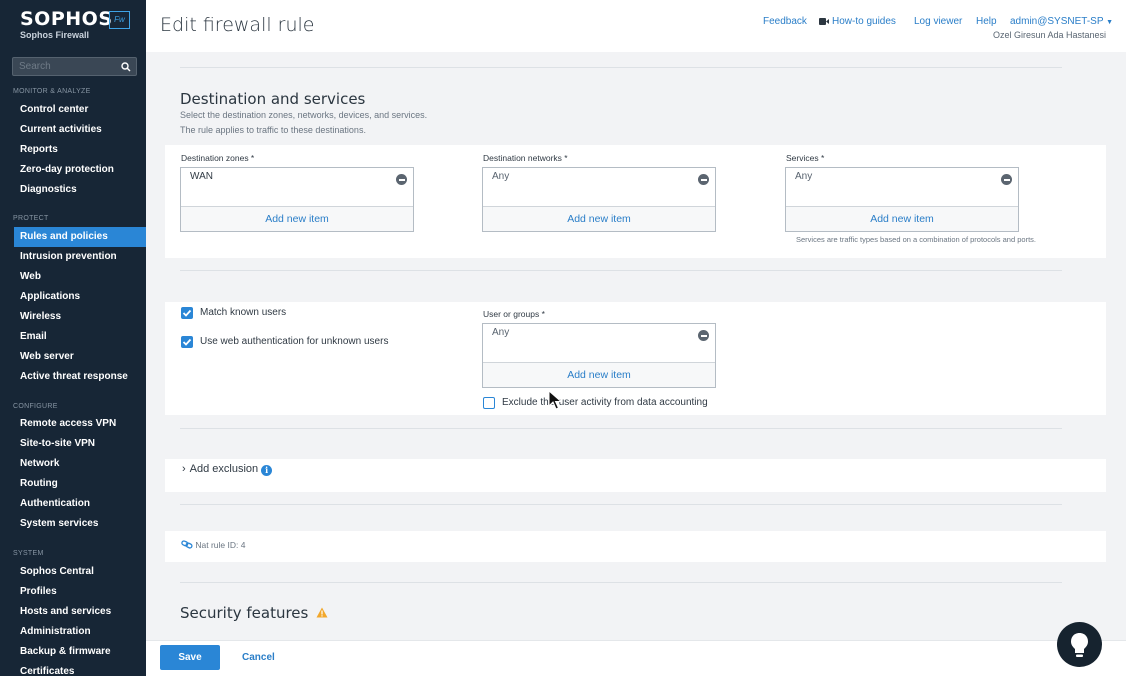  Describe the element at coordinates (80, 190) in the screenshot. I see `sidebar-item-diagnostics: Diagnostics` at that location.